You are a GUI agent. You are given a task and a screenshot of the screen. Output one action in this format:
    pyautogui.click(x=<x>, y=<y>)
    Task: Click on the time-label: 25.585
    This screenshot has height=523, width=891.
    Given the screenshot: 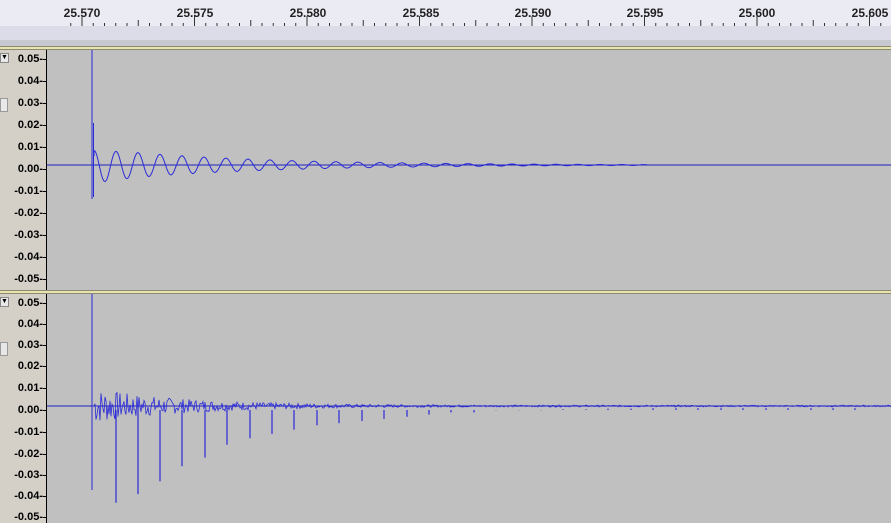 What is the action you would take?
    pyautogui.click(x=421, y=13)
    